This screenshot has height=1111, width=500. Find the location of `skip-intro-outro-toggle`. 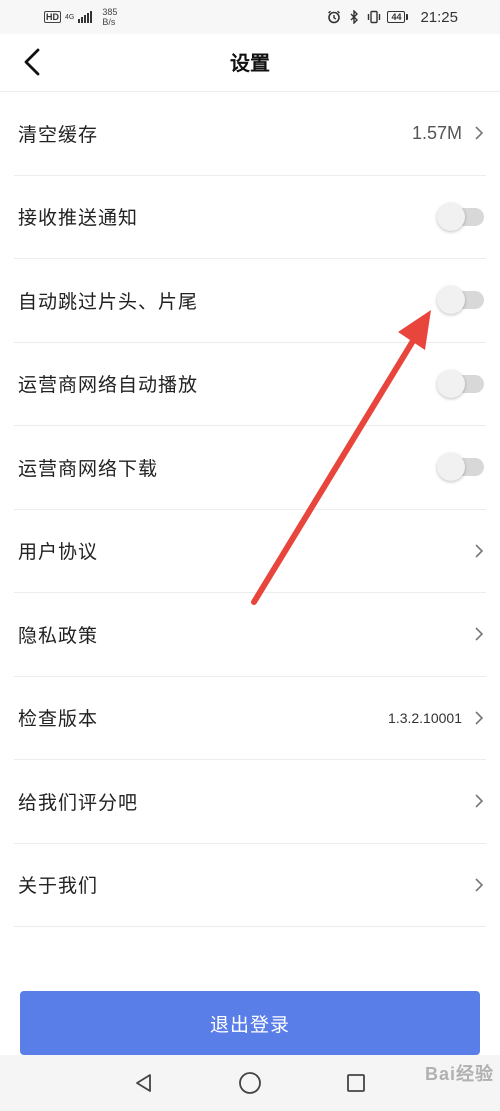

skip-intro-outro-toggle is located at coordinates (460, 300).